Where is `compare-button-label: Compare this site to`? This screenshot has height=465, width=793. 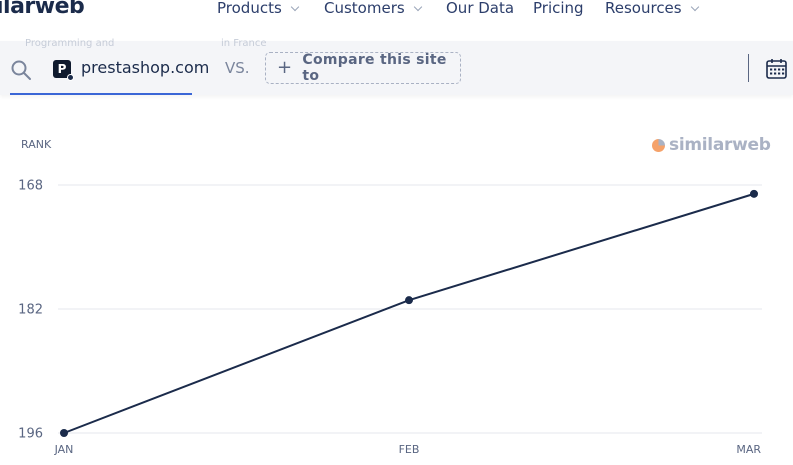
compare-button-label: Compare this site to is located at coordinates (374, 68).